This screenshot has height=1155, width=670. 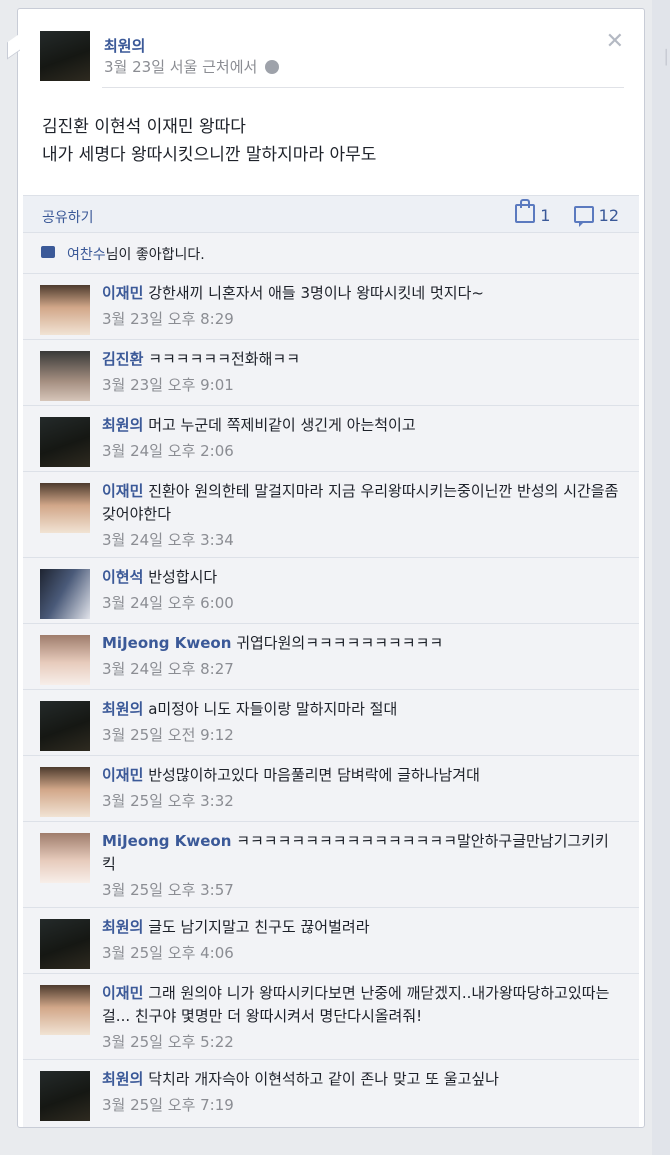 What do you see at coordinates (362, 385) in the screenshot?
I see `comment-time: 3월 23일 오후 9:01` at bounding box center [362, 385].